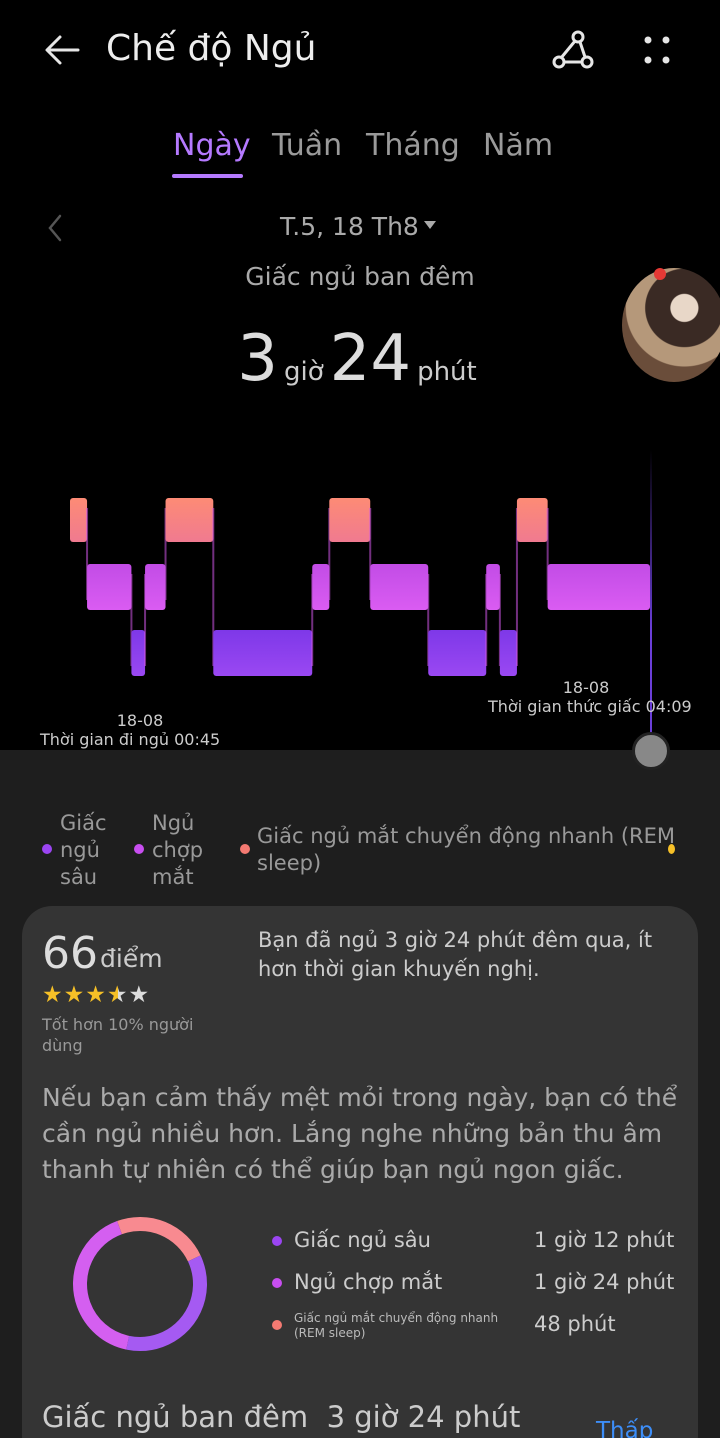 The image size is (720, 1438). Describe the element at coordinates (83, 850) in the screenshot. I see `legend-deep-sleep: Giấc ngủ sâu` at that location.